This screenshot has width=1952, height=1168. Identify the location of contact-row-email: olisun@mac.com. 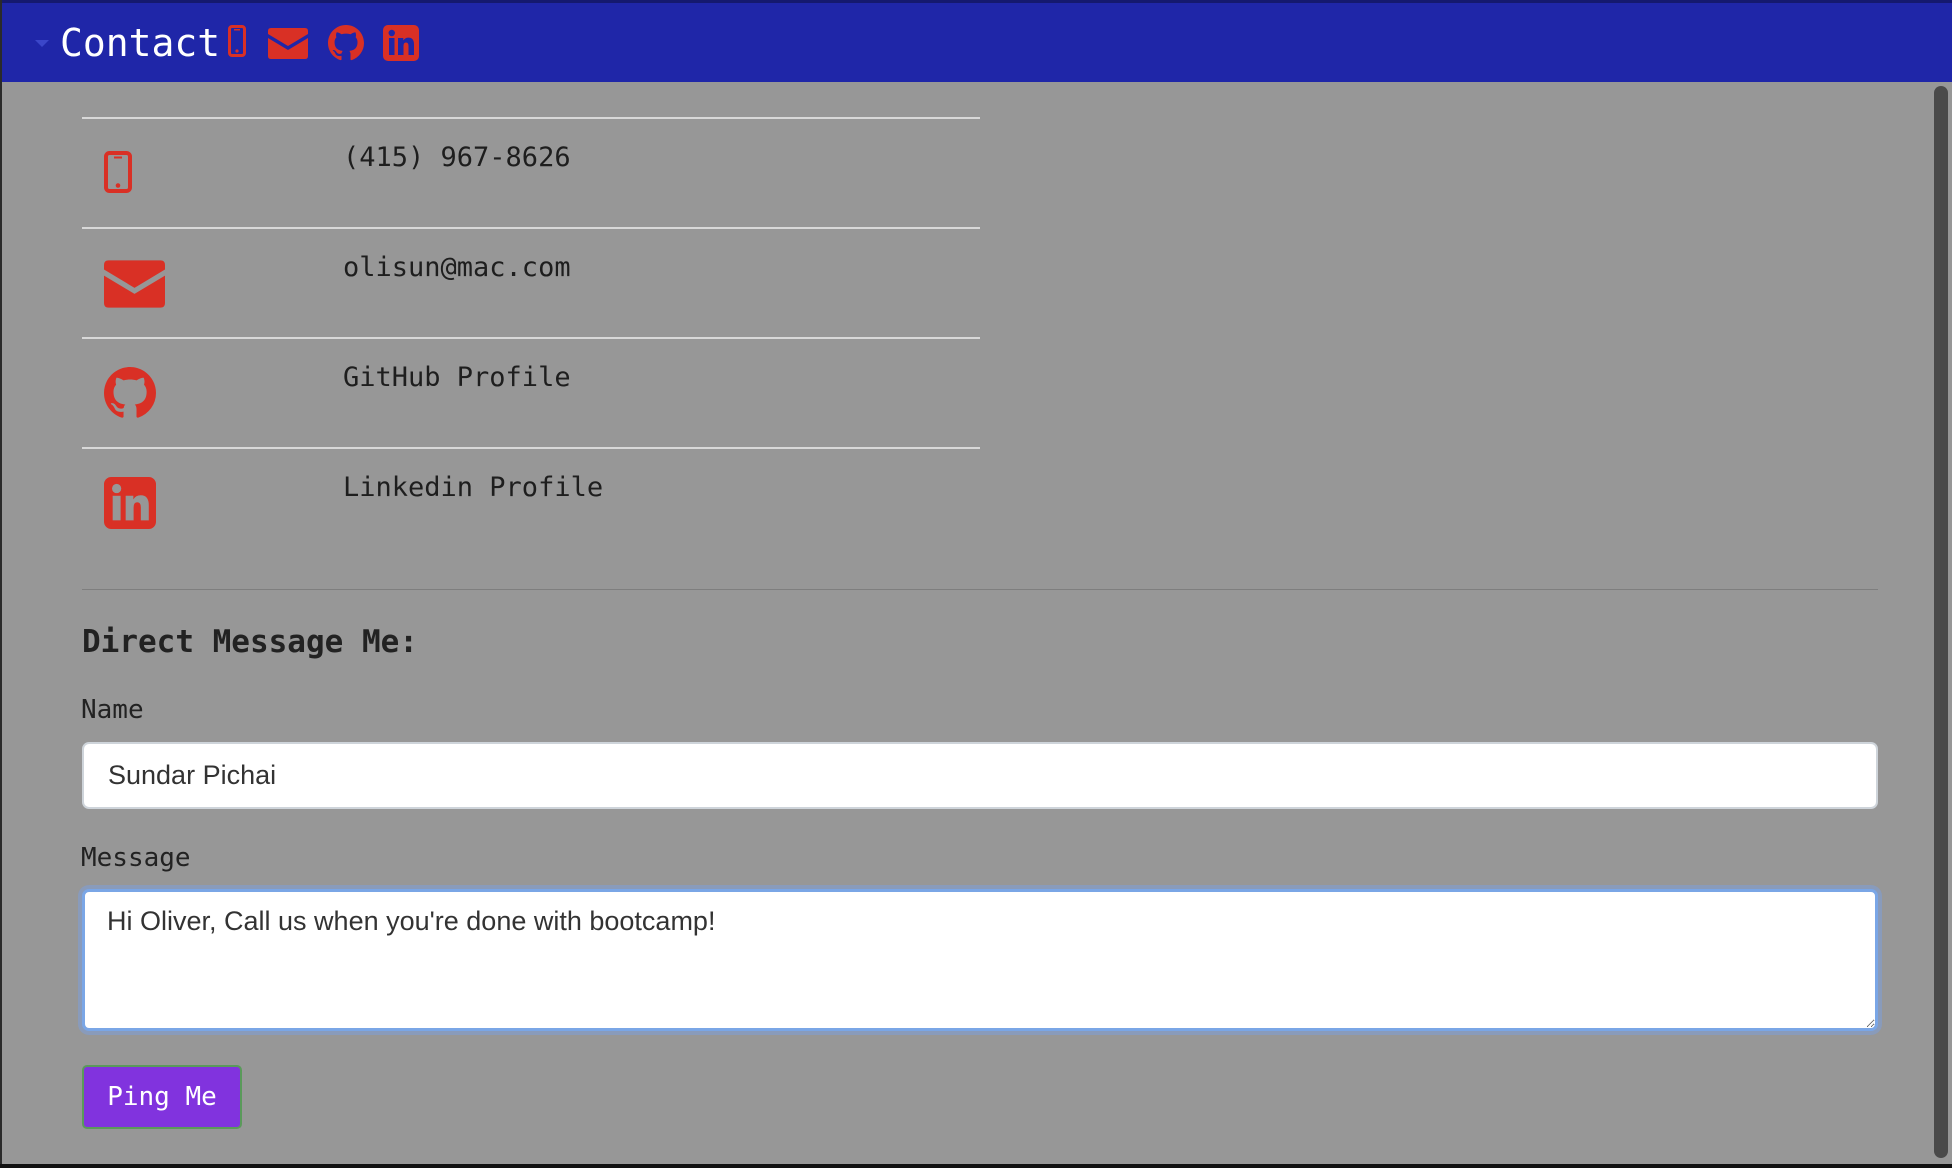
(531, 282).